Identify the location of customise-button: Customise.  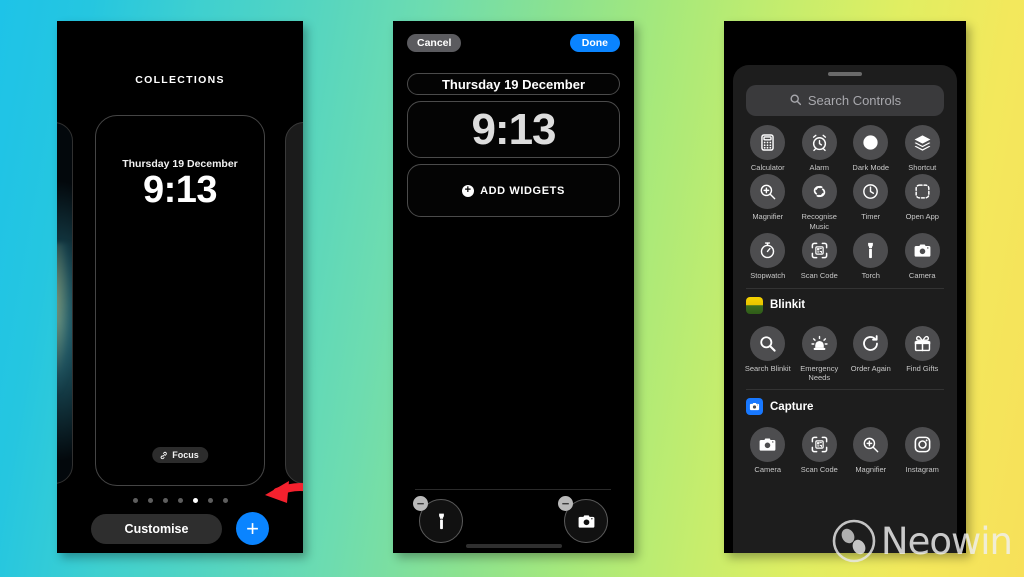
(156, 528).